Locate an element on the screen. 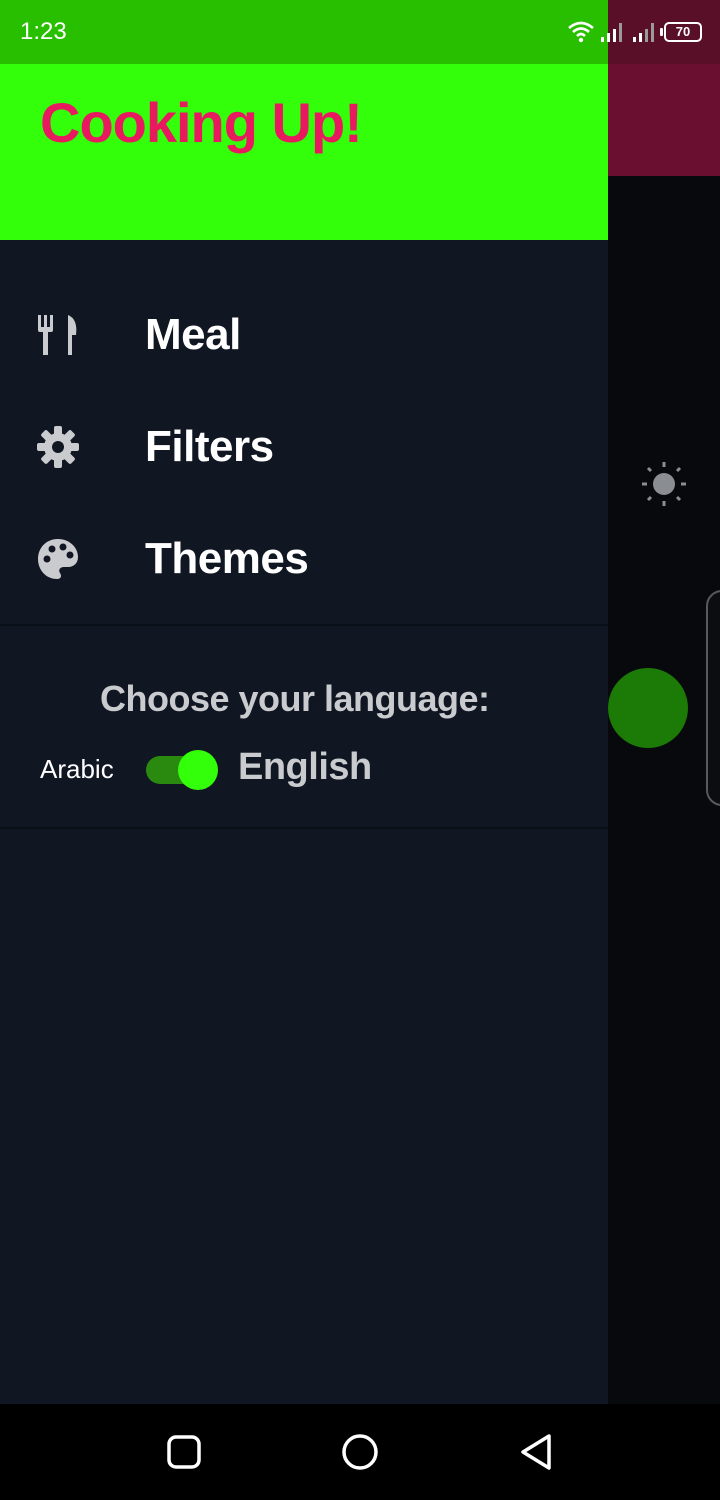  switch-thumb is located at coordinates (198, 770).